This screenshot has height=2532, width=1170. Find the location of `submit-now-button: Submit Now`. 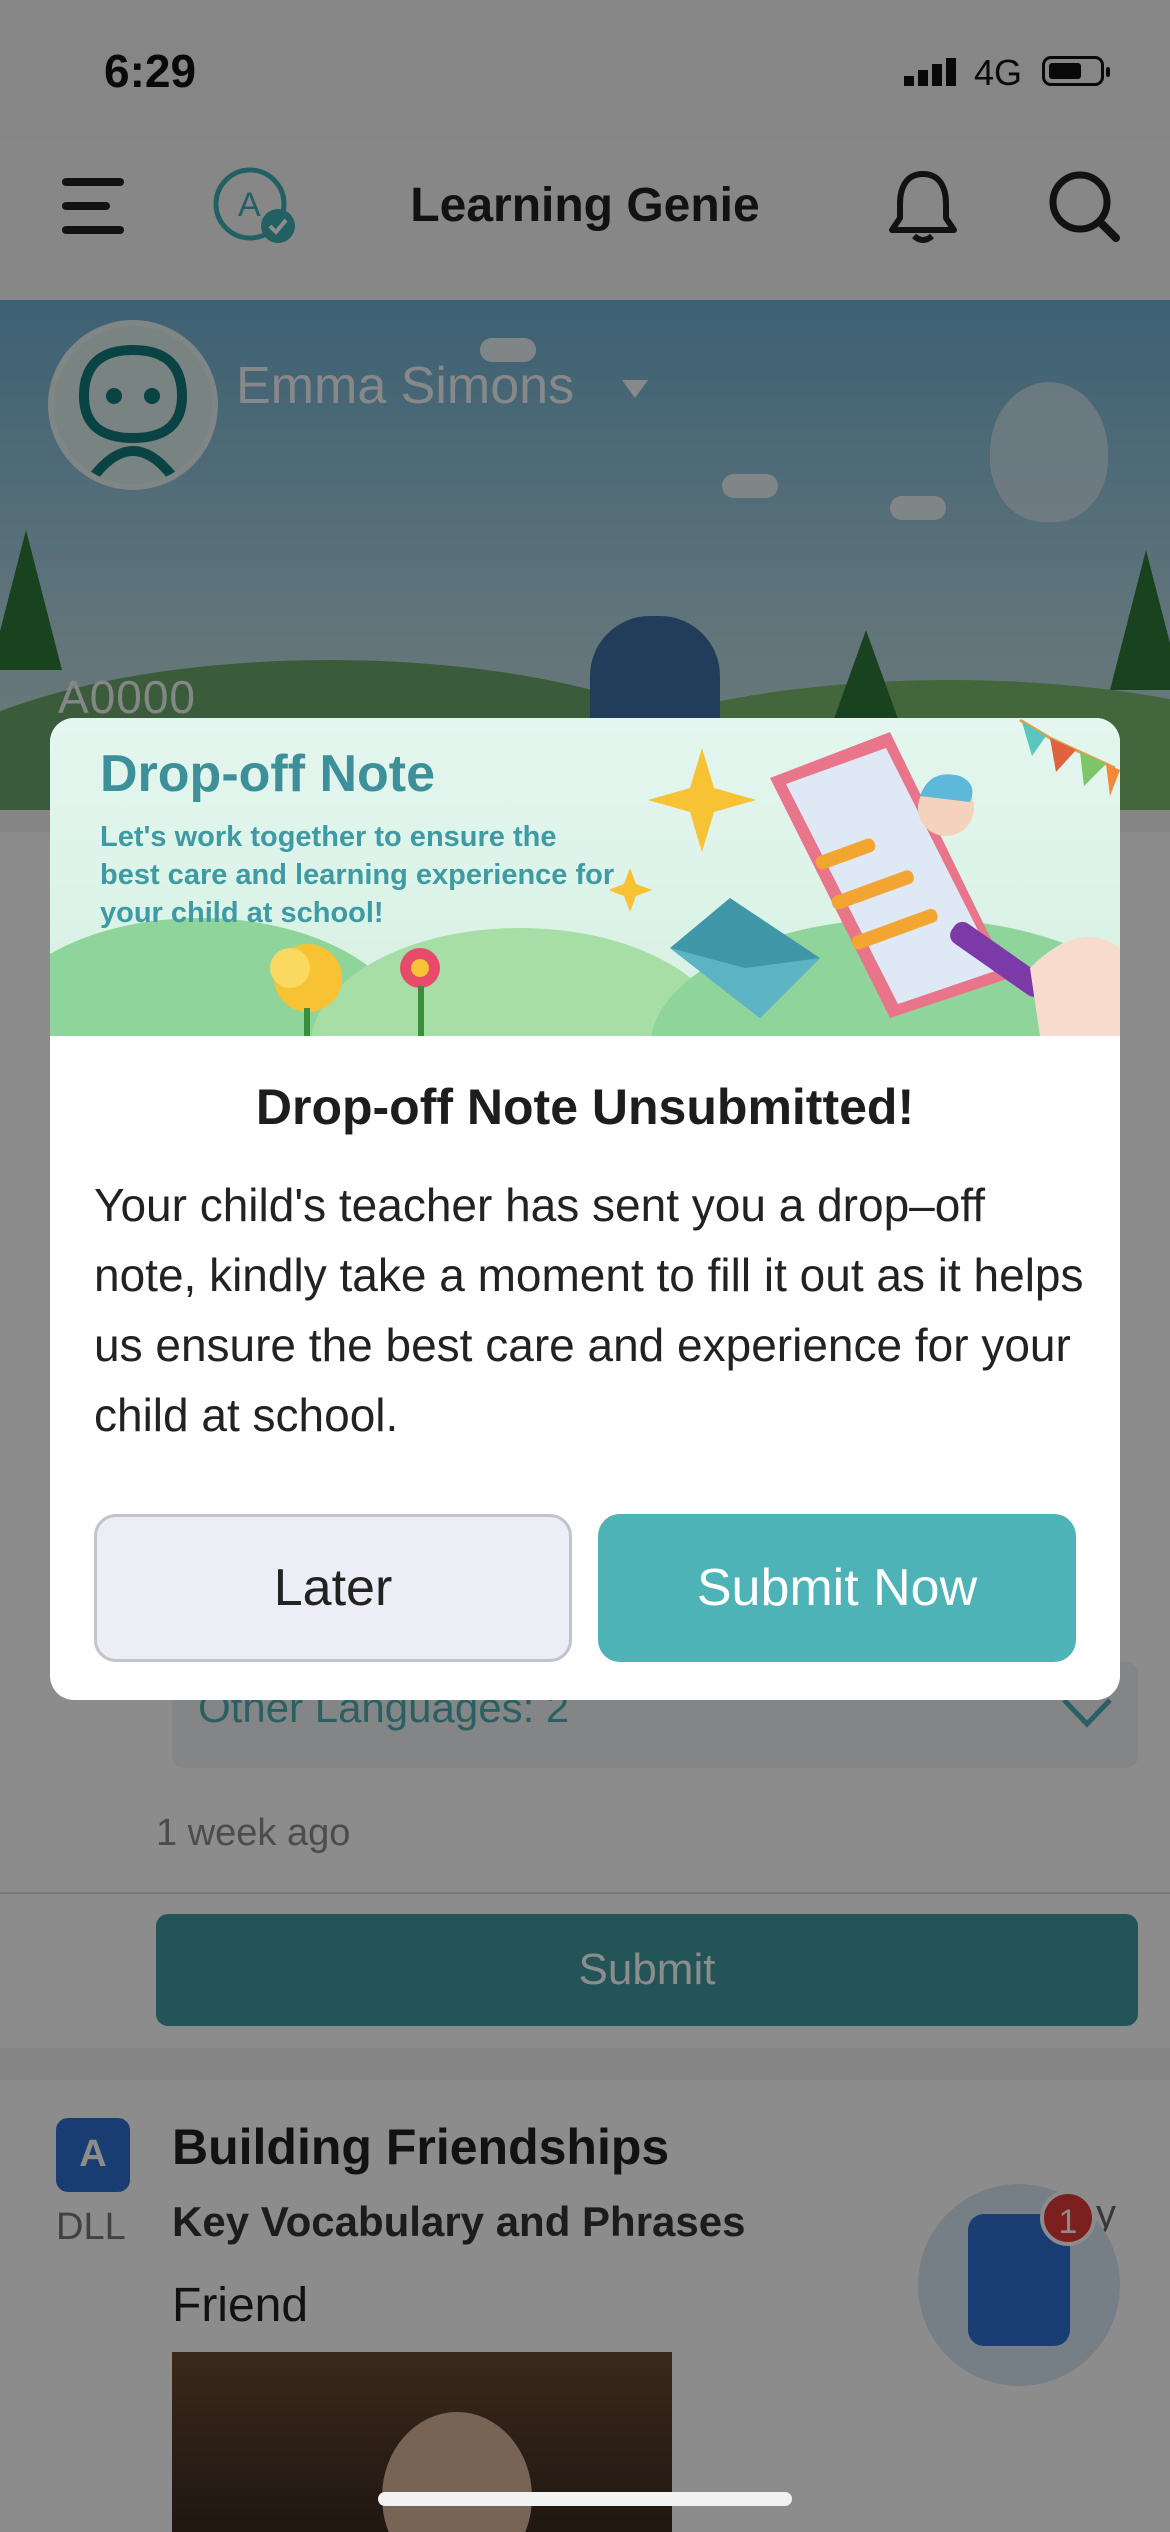

submit-now-button: Submit Now is located at coordinates (837, 1588).